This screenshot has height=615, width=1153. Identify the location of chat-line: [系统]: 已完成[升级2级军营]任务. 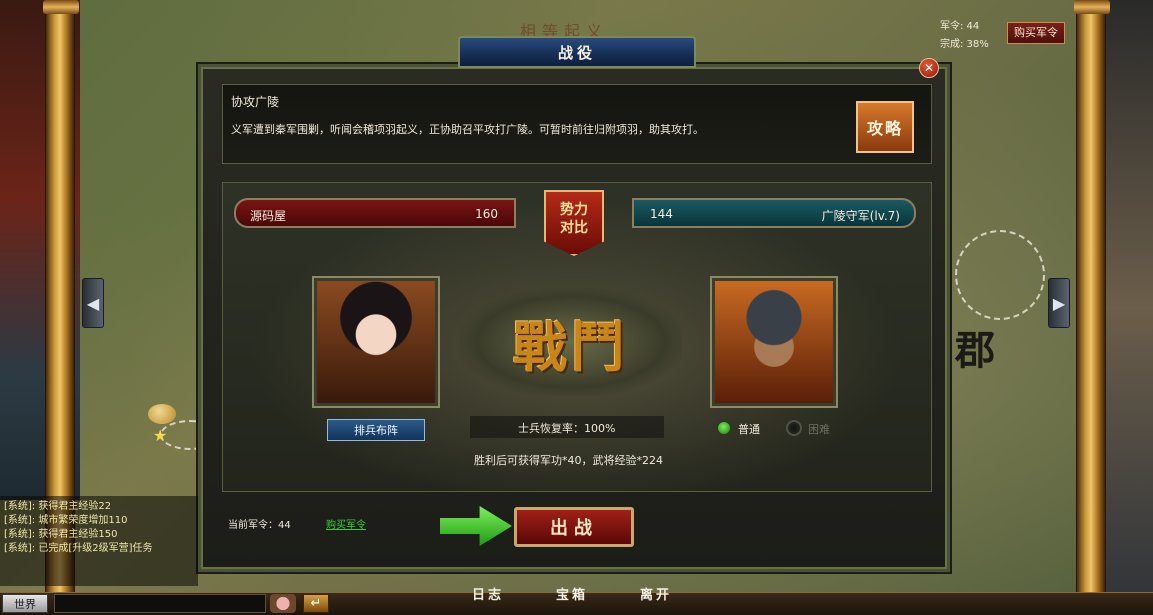
(78, 548).